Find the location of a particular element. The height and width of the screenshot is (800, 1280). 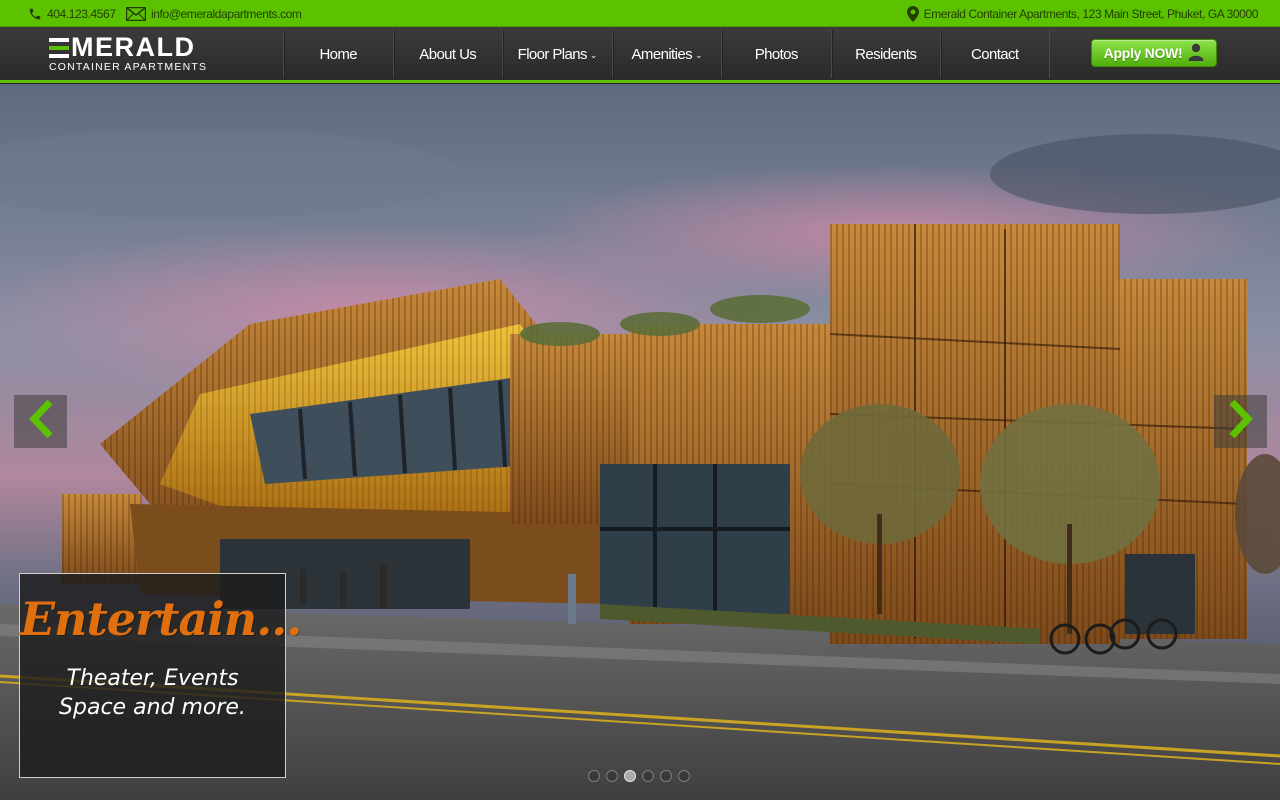

nav-item-photos: Photos is located at coordinates (776, 54).